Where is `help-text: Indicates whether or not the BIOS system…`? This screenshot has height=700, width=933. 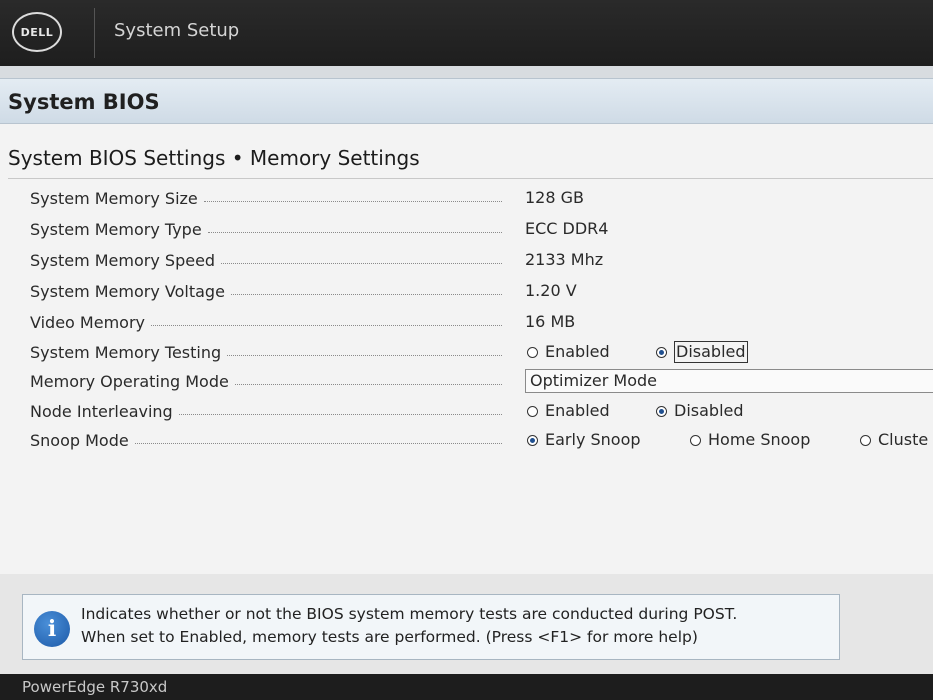
help-text: Indicates whether or not the BIOS system… is located at coordinates (409, 626).